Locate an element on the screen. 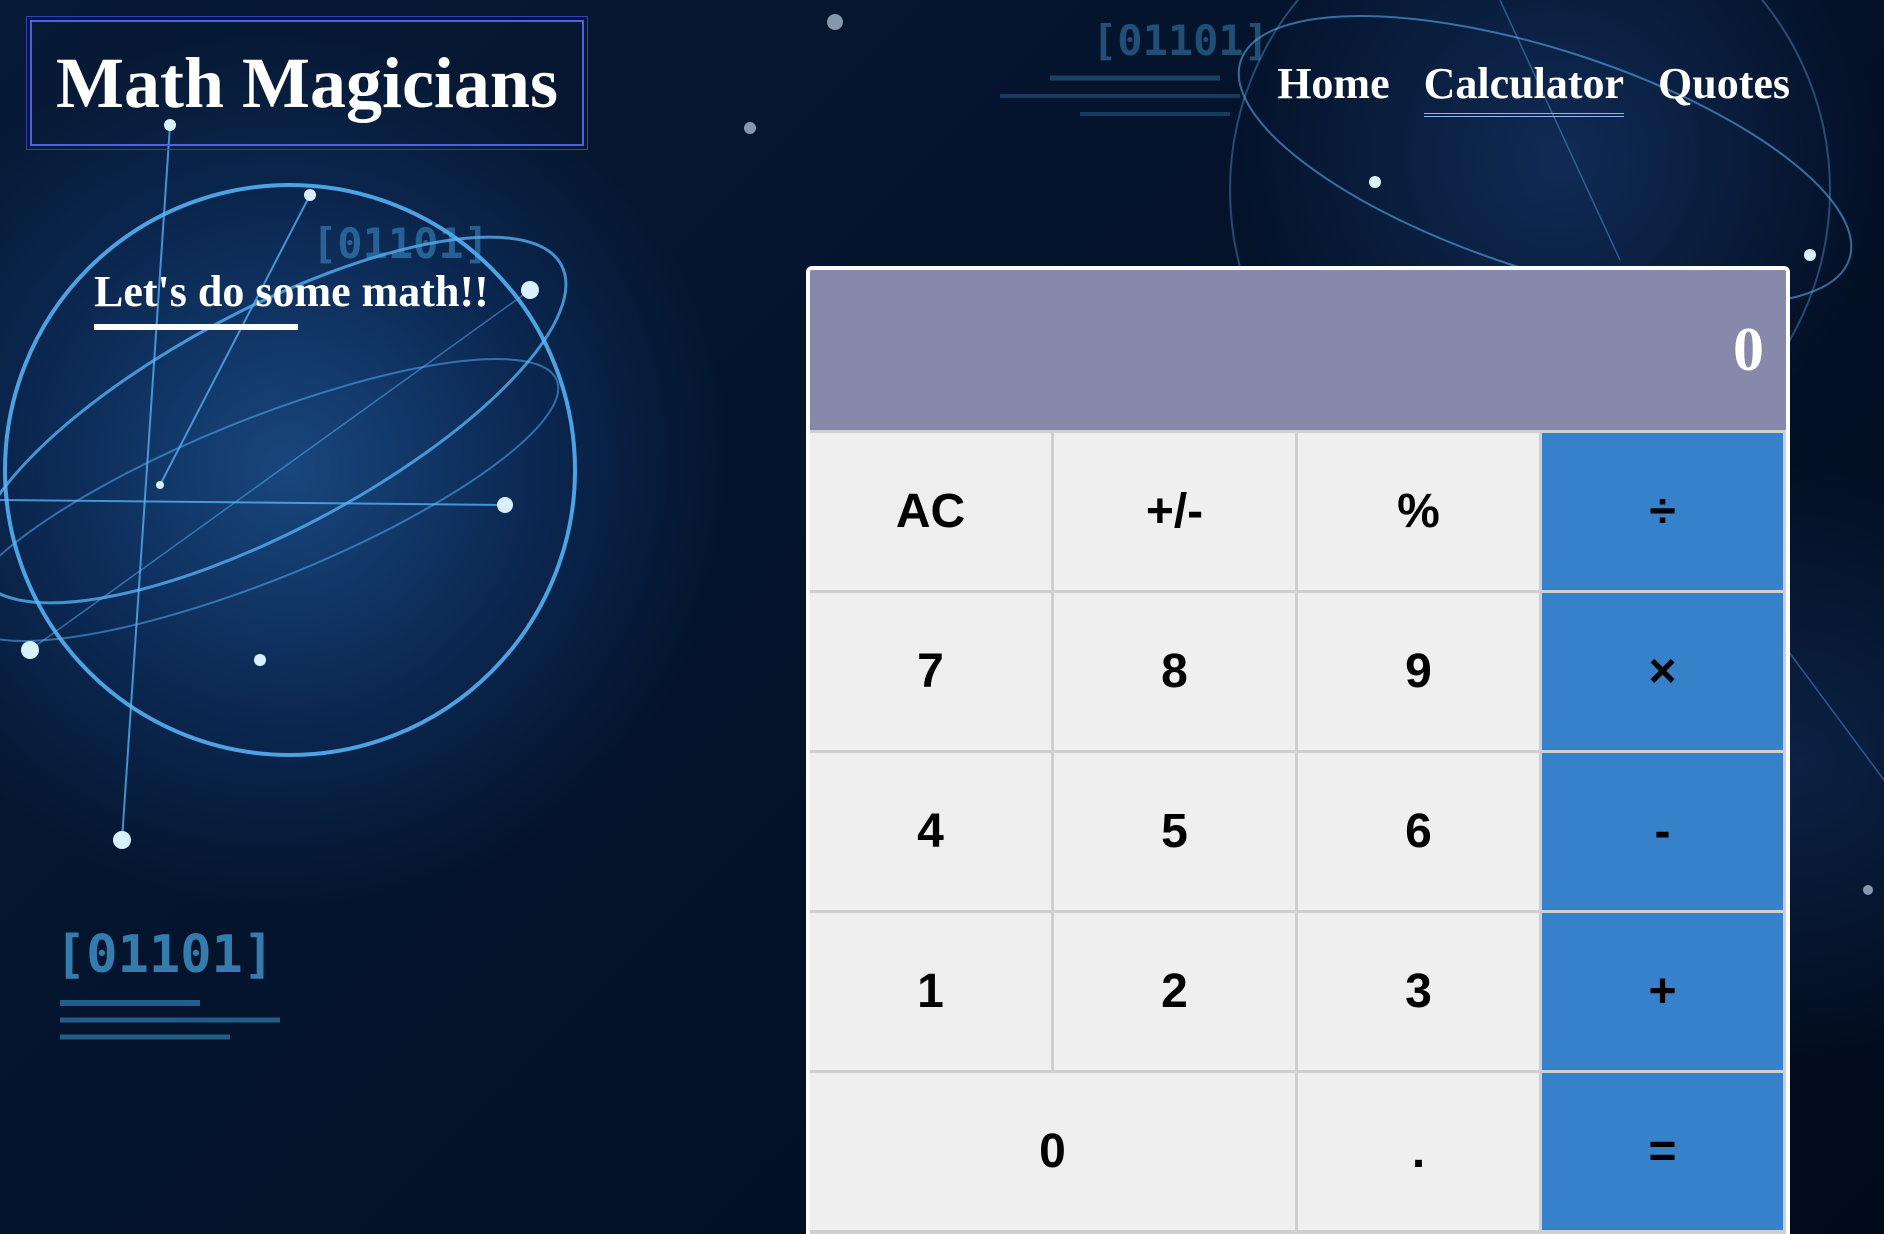 The width and height of the screenshot is (1884, 1234). key-subtract: - is located at coordinates (1662, 831).